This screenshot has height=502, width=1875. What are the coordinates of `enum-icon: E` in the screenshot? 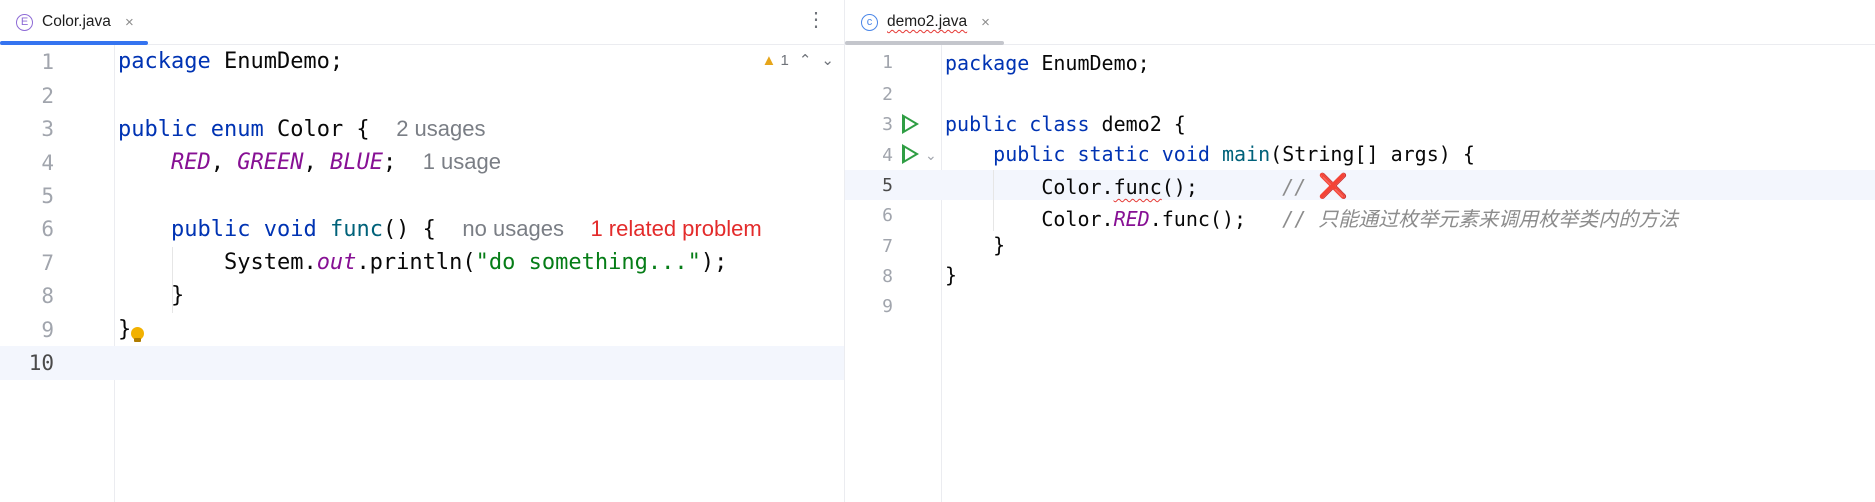 It's located at (24, 22).